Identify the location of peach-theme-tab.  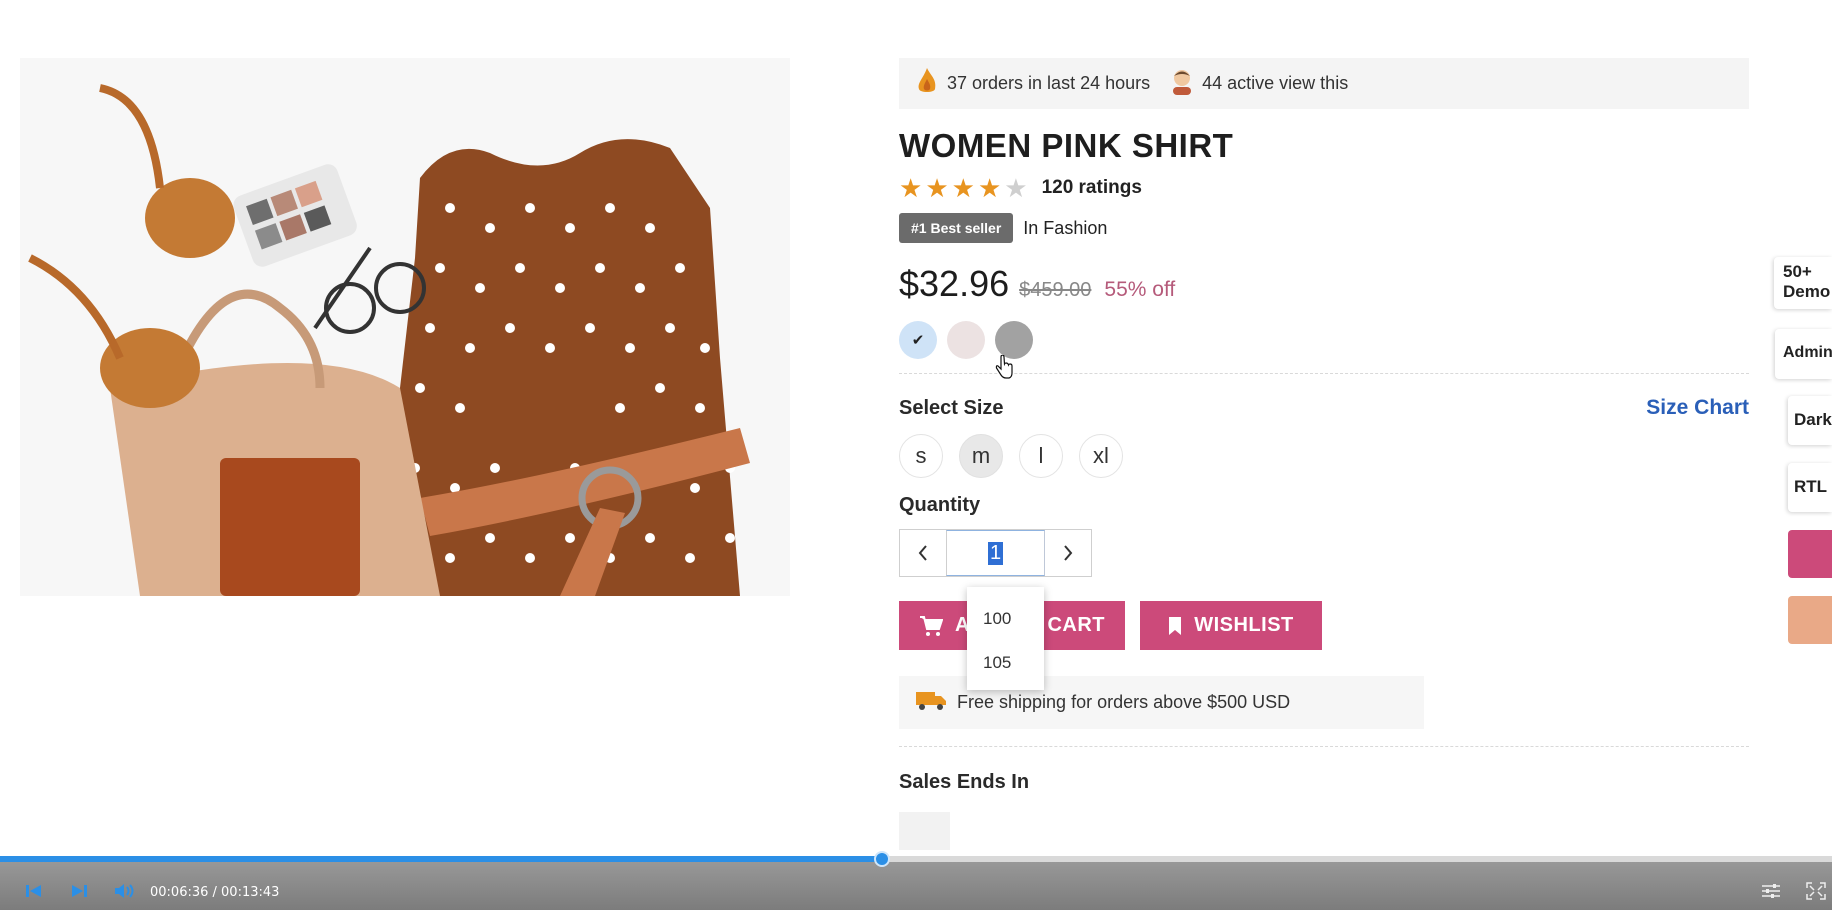
(1810, 620).